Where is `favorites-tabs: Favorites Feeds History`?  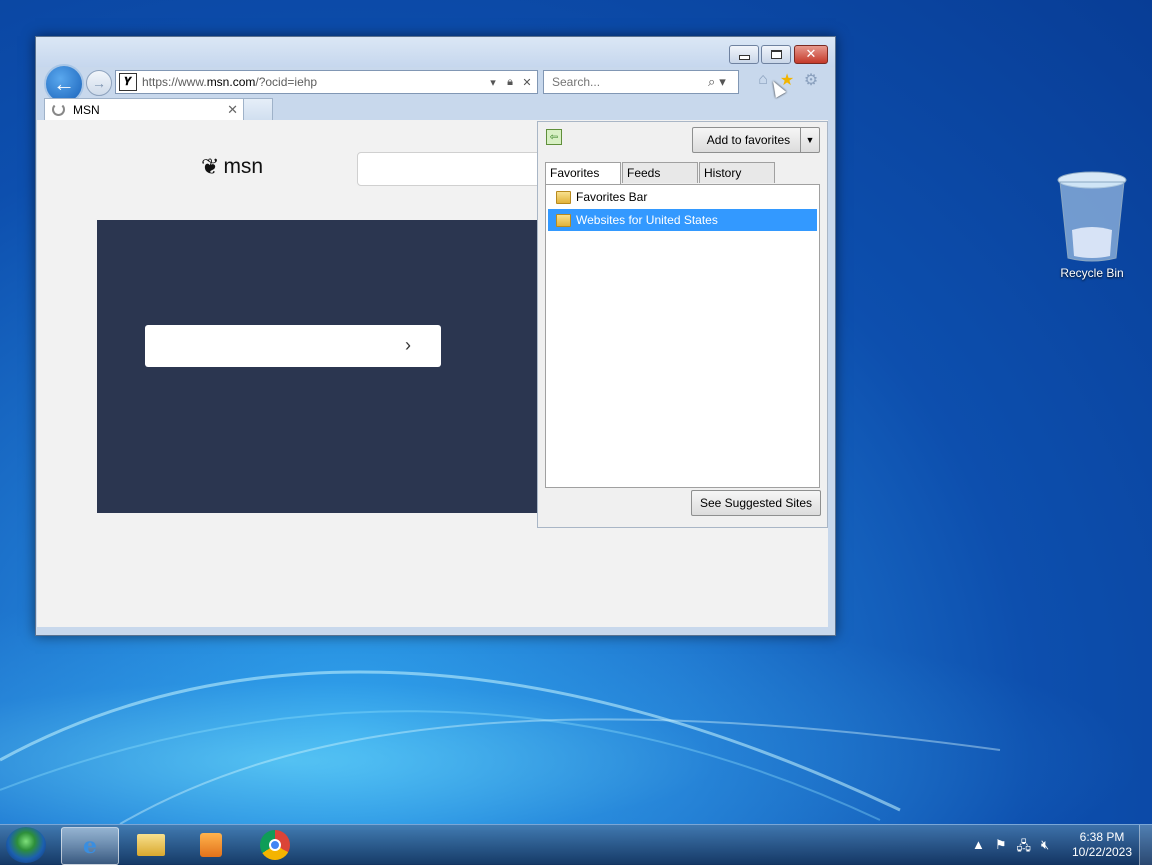
favorites-tabs: Favorites Feeds History is located at coordinates (660, 173).